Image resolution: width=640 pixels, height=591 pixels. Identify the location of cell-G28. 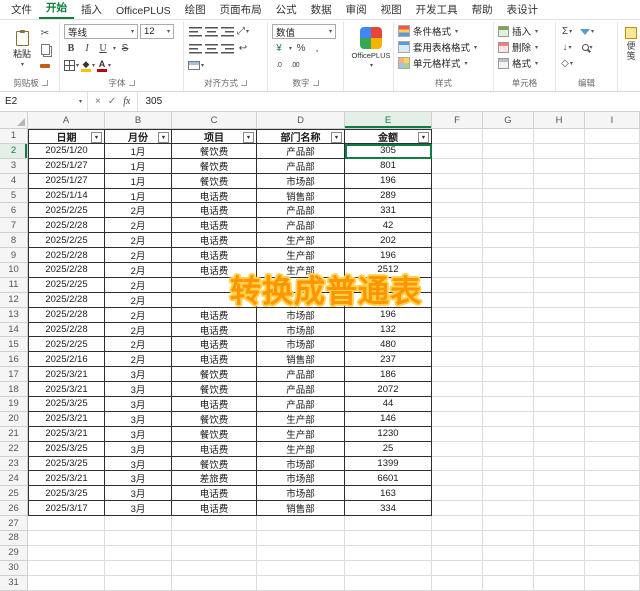
(508, 538).